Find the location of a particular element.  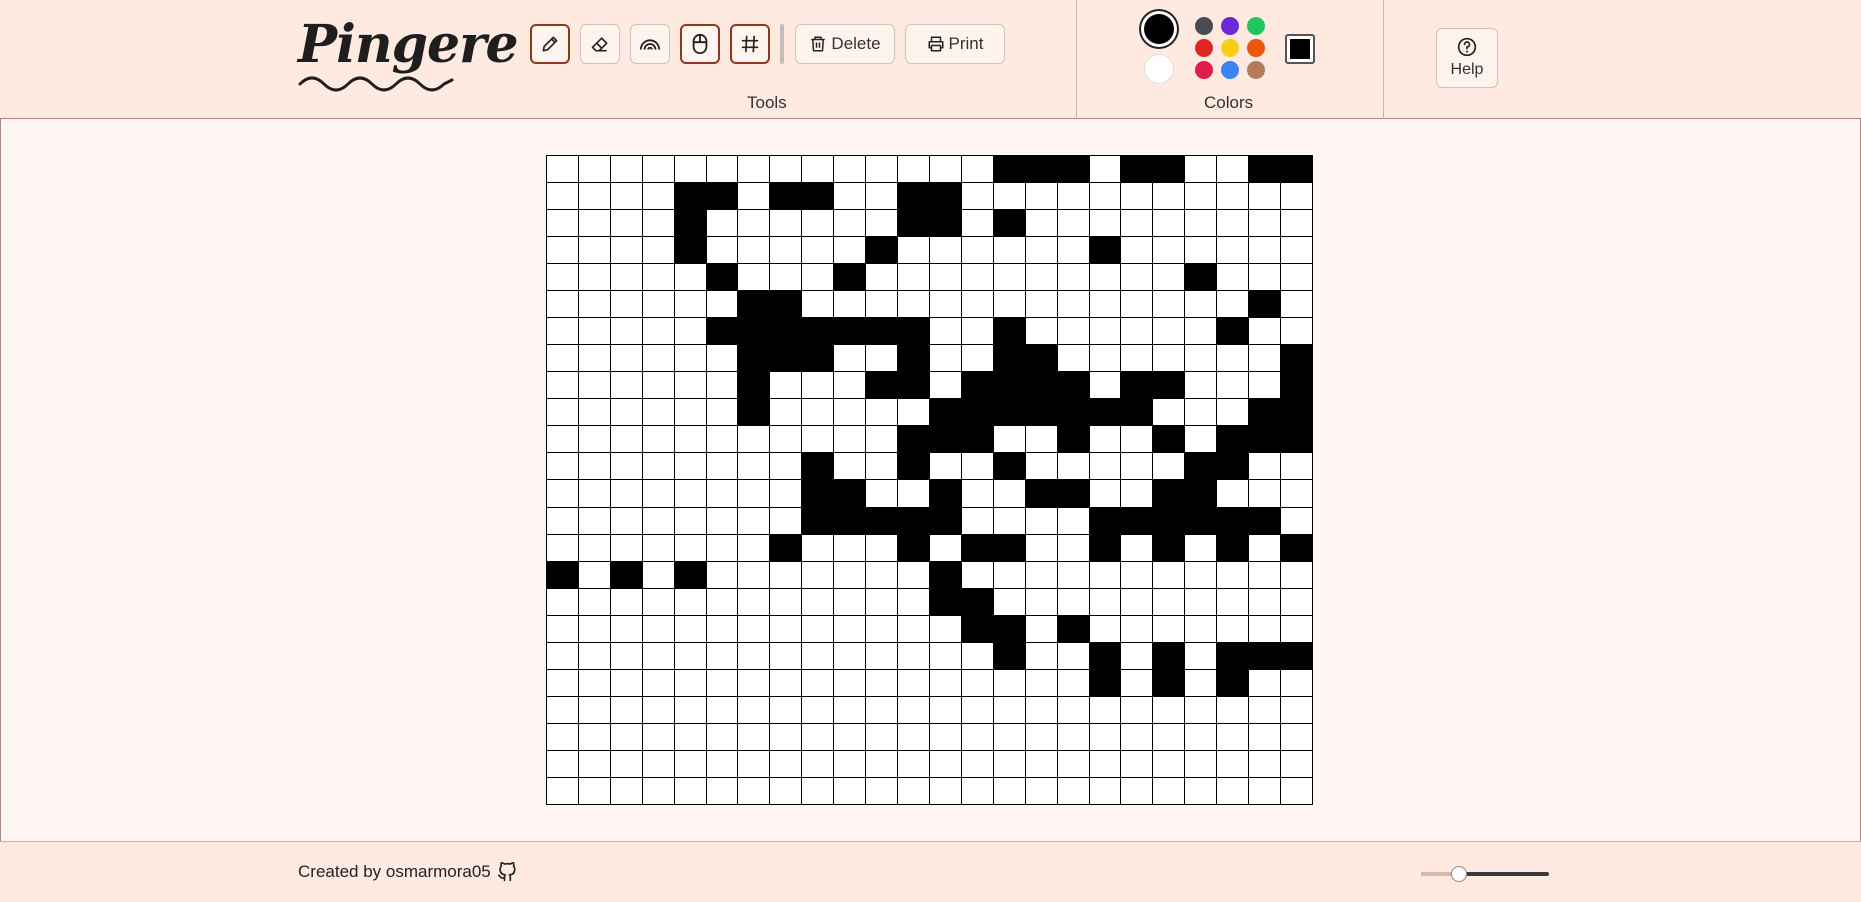

color-swatch-primary is located at coordinates (1159, 29).